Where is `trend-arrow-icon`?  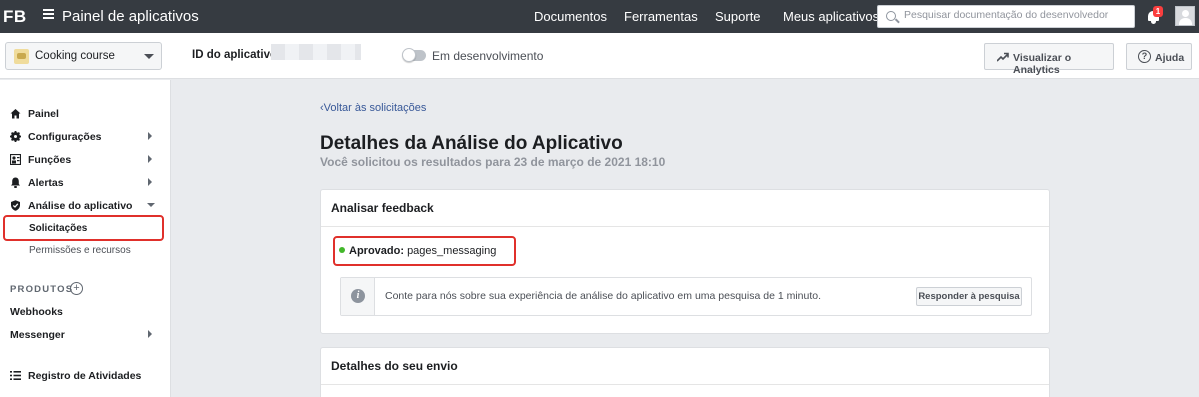
trend-arrow-icon is located at coordinates (1003, 57).